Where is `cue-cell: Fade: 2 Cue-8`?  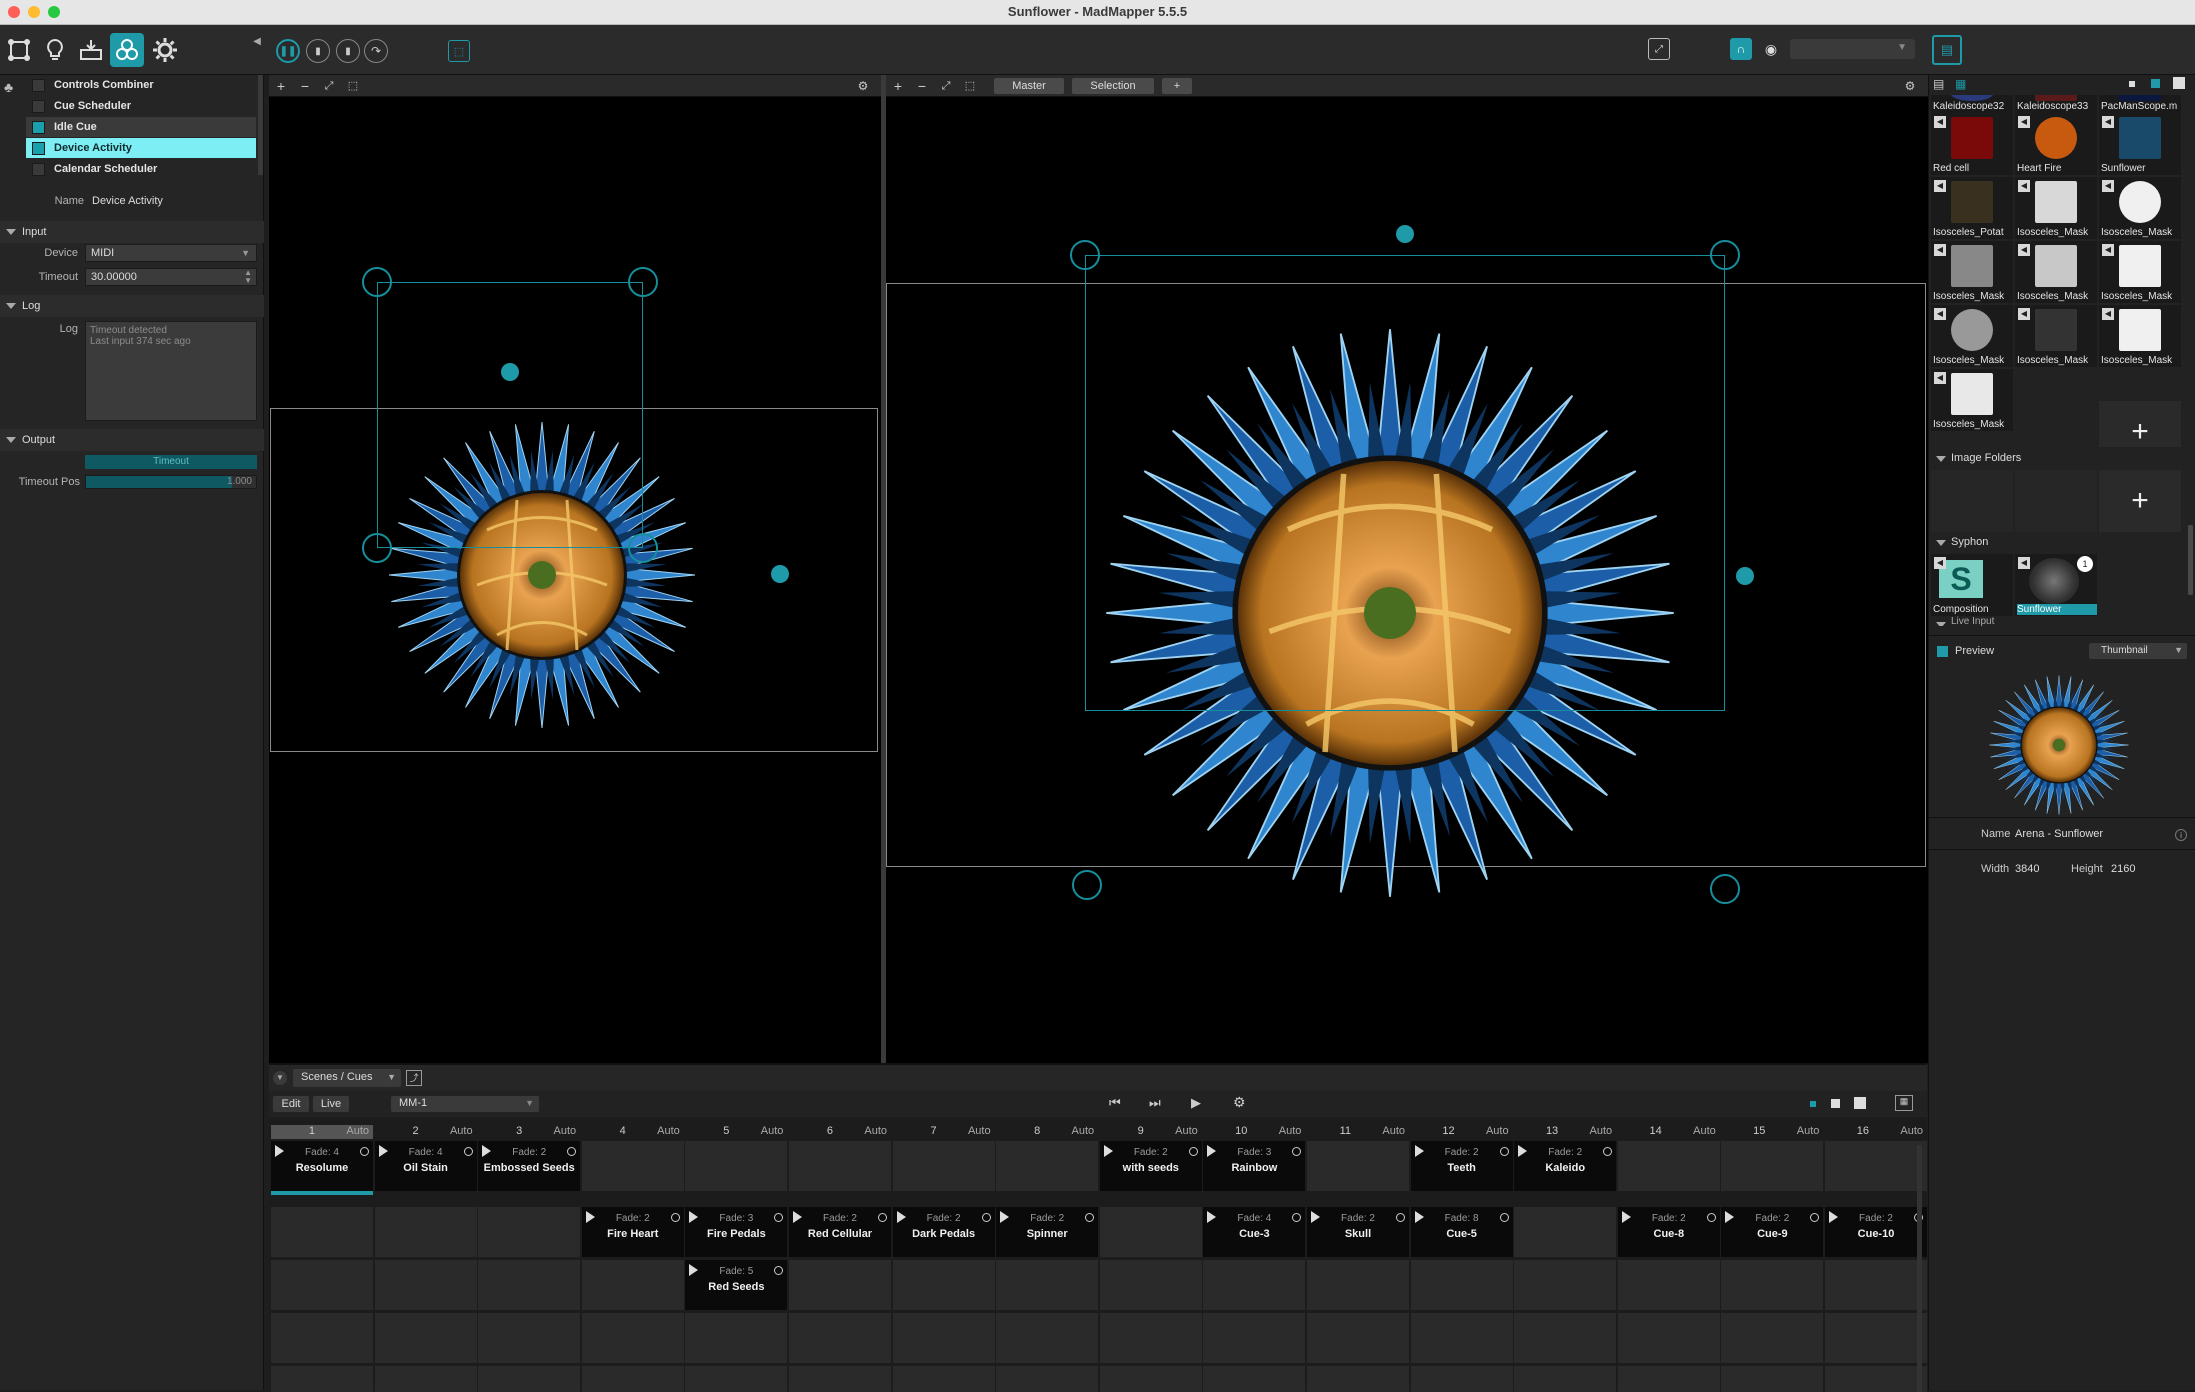
cue-cell: Fade: 2 Cue-8 is located at coordinates (1668, 1232).